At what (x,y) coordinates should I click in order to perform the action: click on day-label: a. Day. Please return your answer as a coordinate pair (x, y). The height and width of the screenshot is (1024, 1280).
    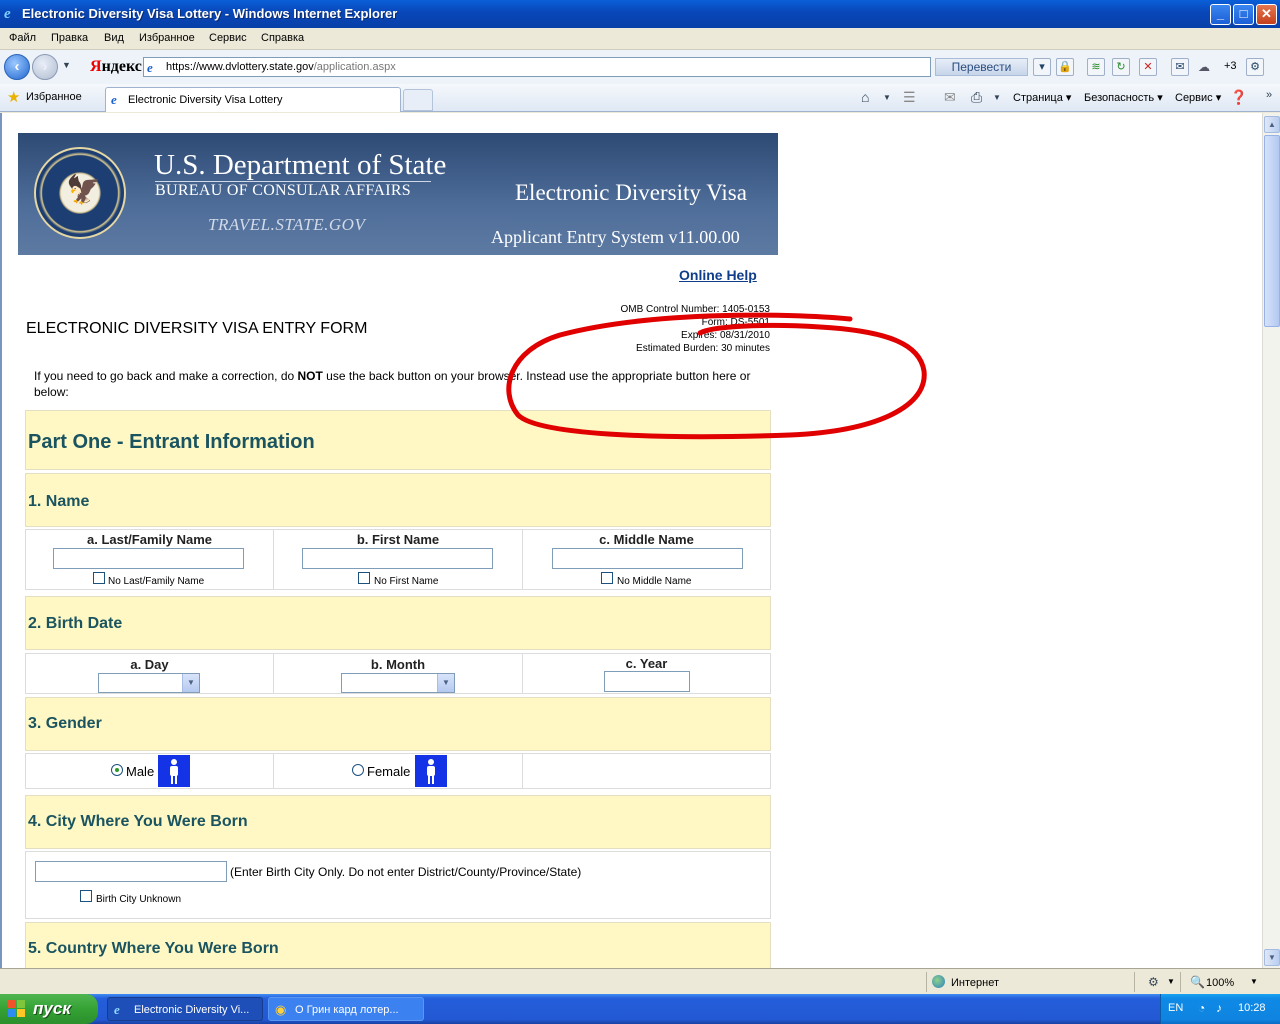
    Looking at the image, I should click on (149, 664).